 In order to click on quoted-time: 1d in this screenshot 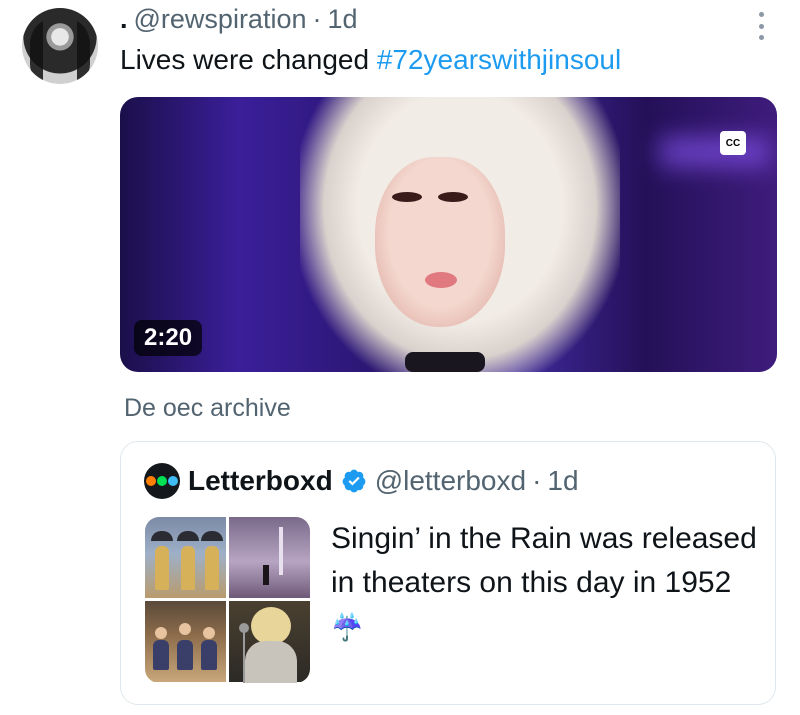, I will do `click(562, 481)`.